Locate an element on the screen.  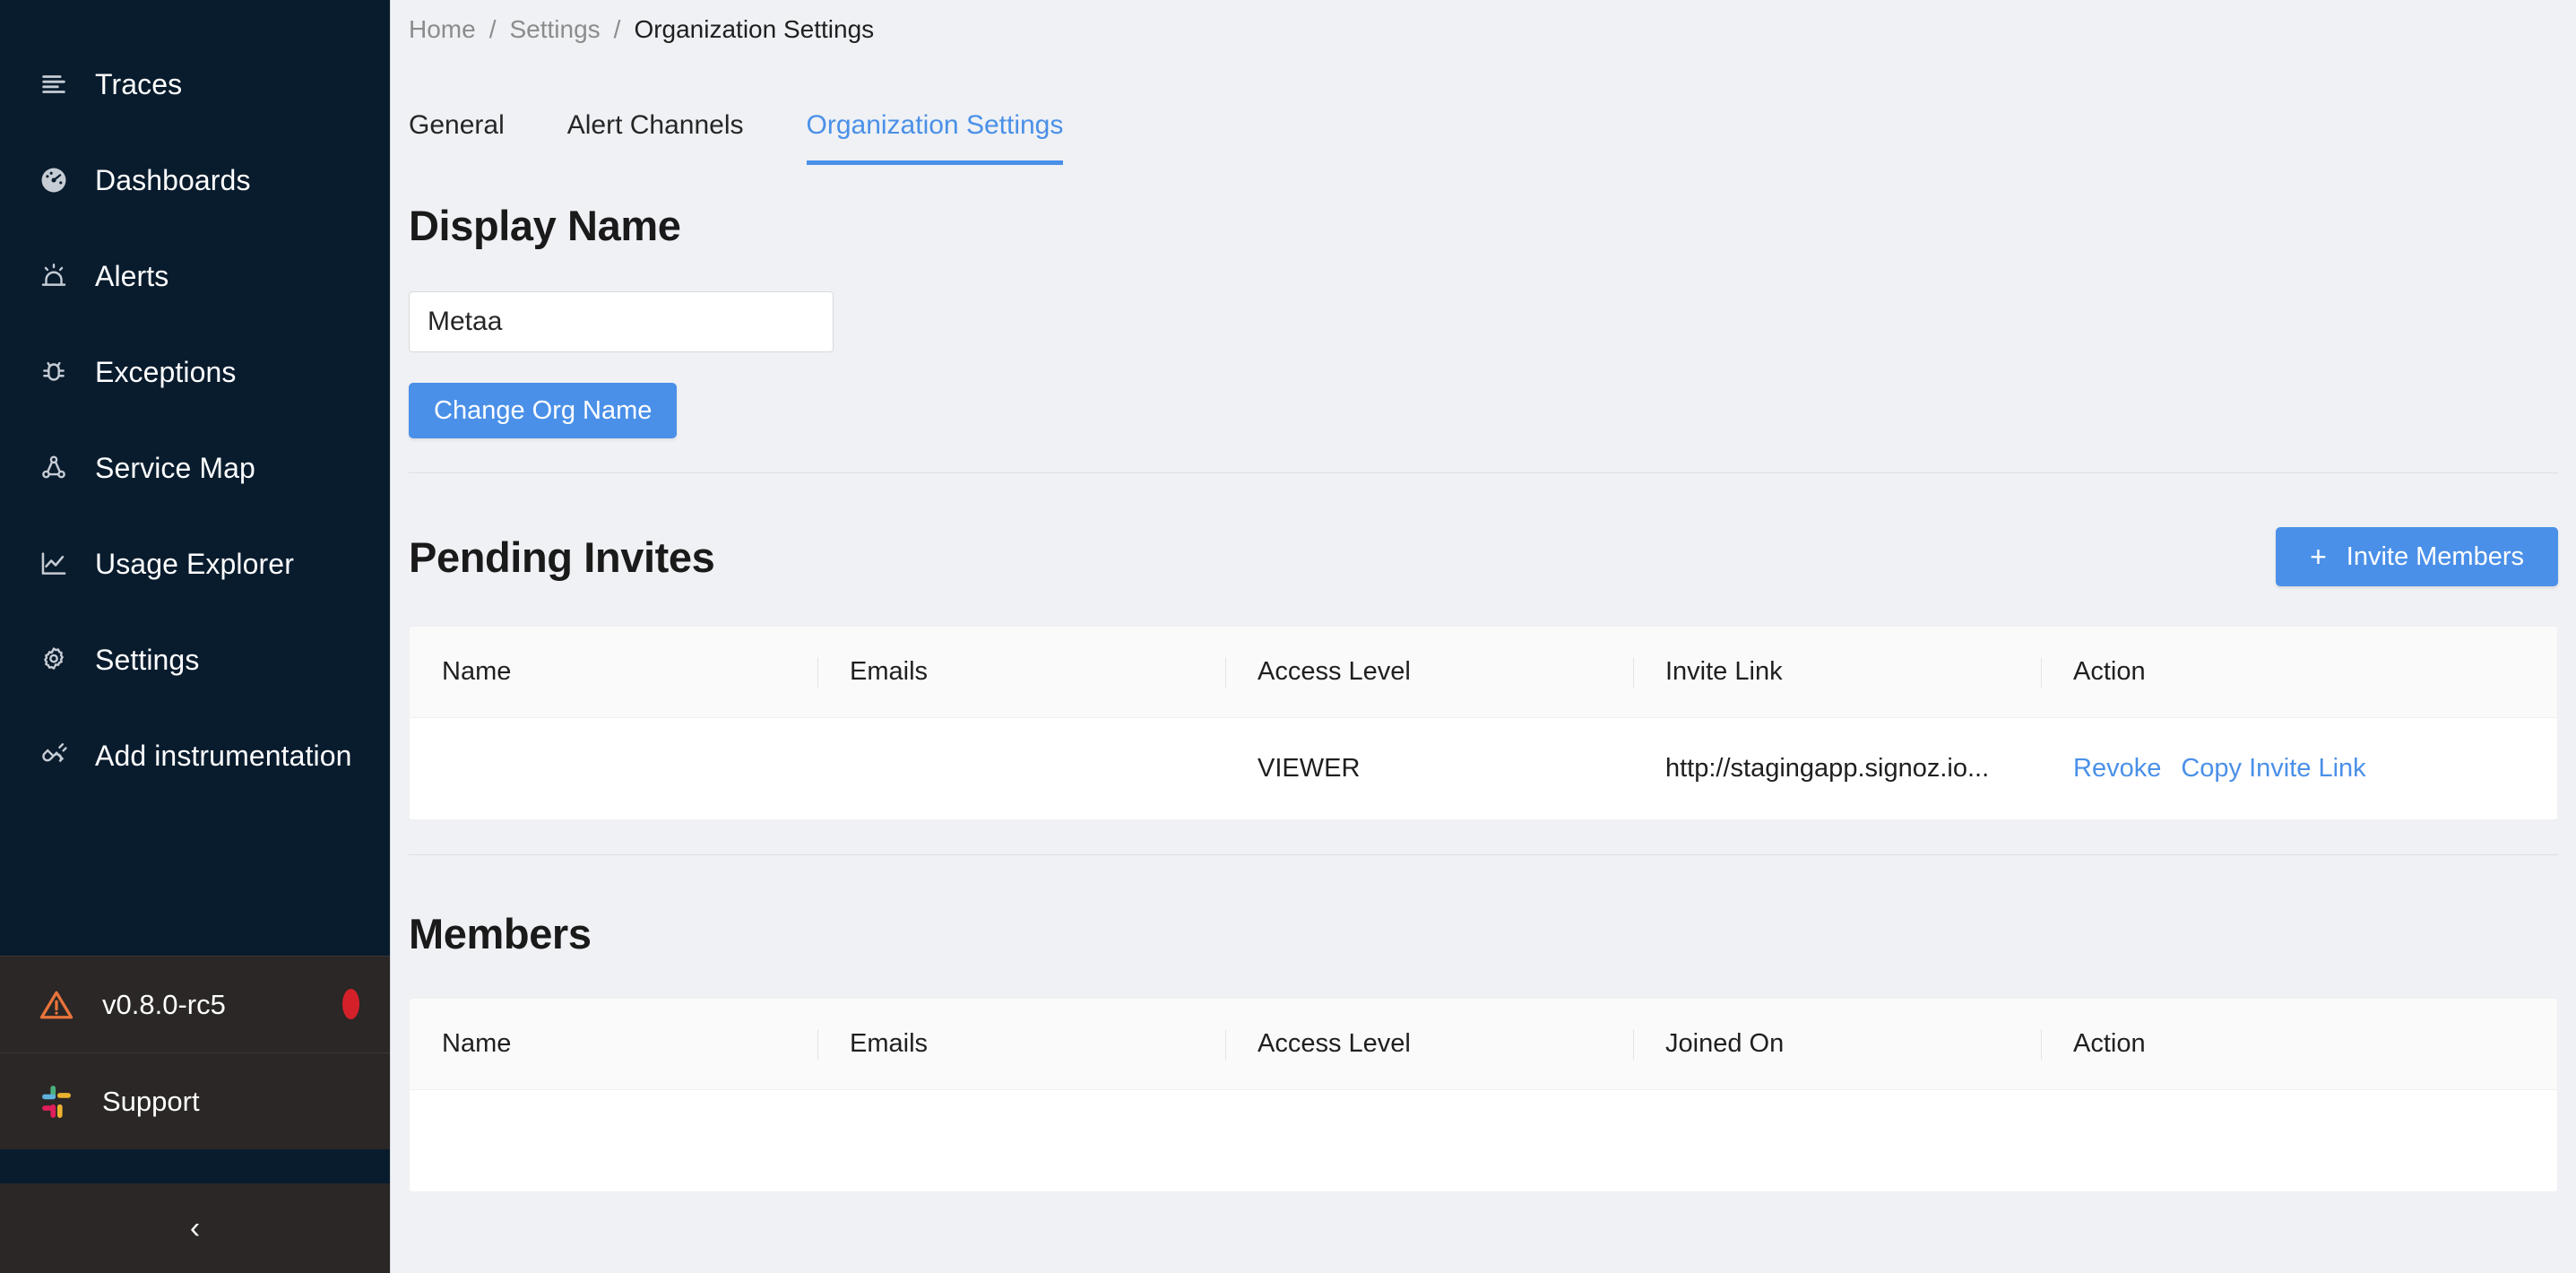
breadcrumb-item-settings: Settings is located at coordinates (554, 29).